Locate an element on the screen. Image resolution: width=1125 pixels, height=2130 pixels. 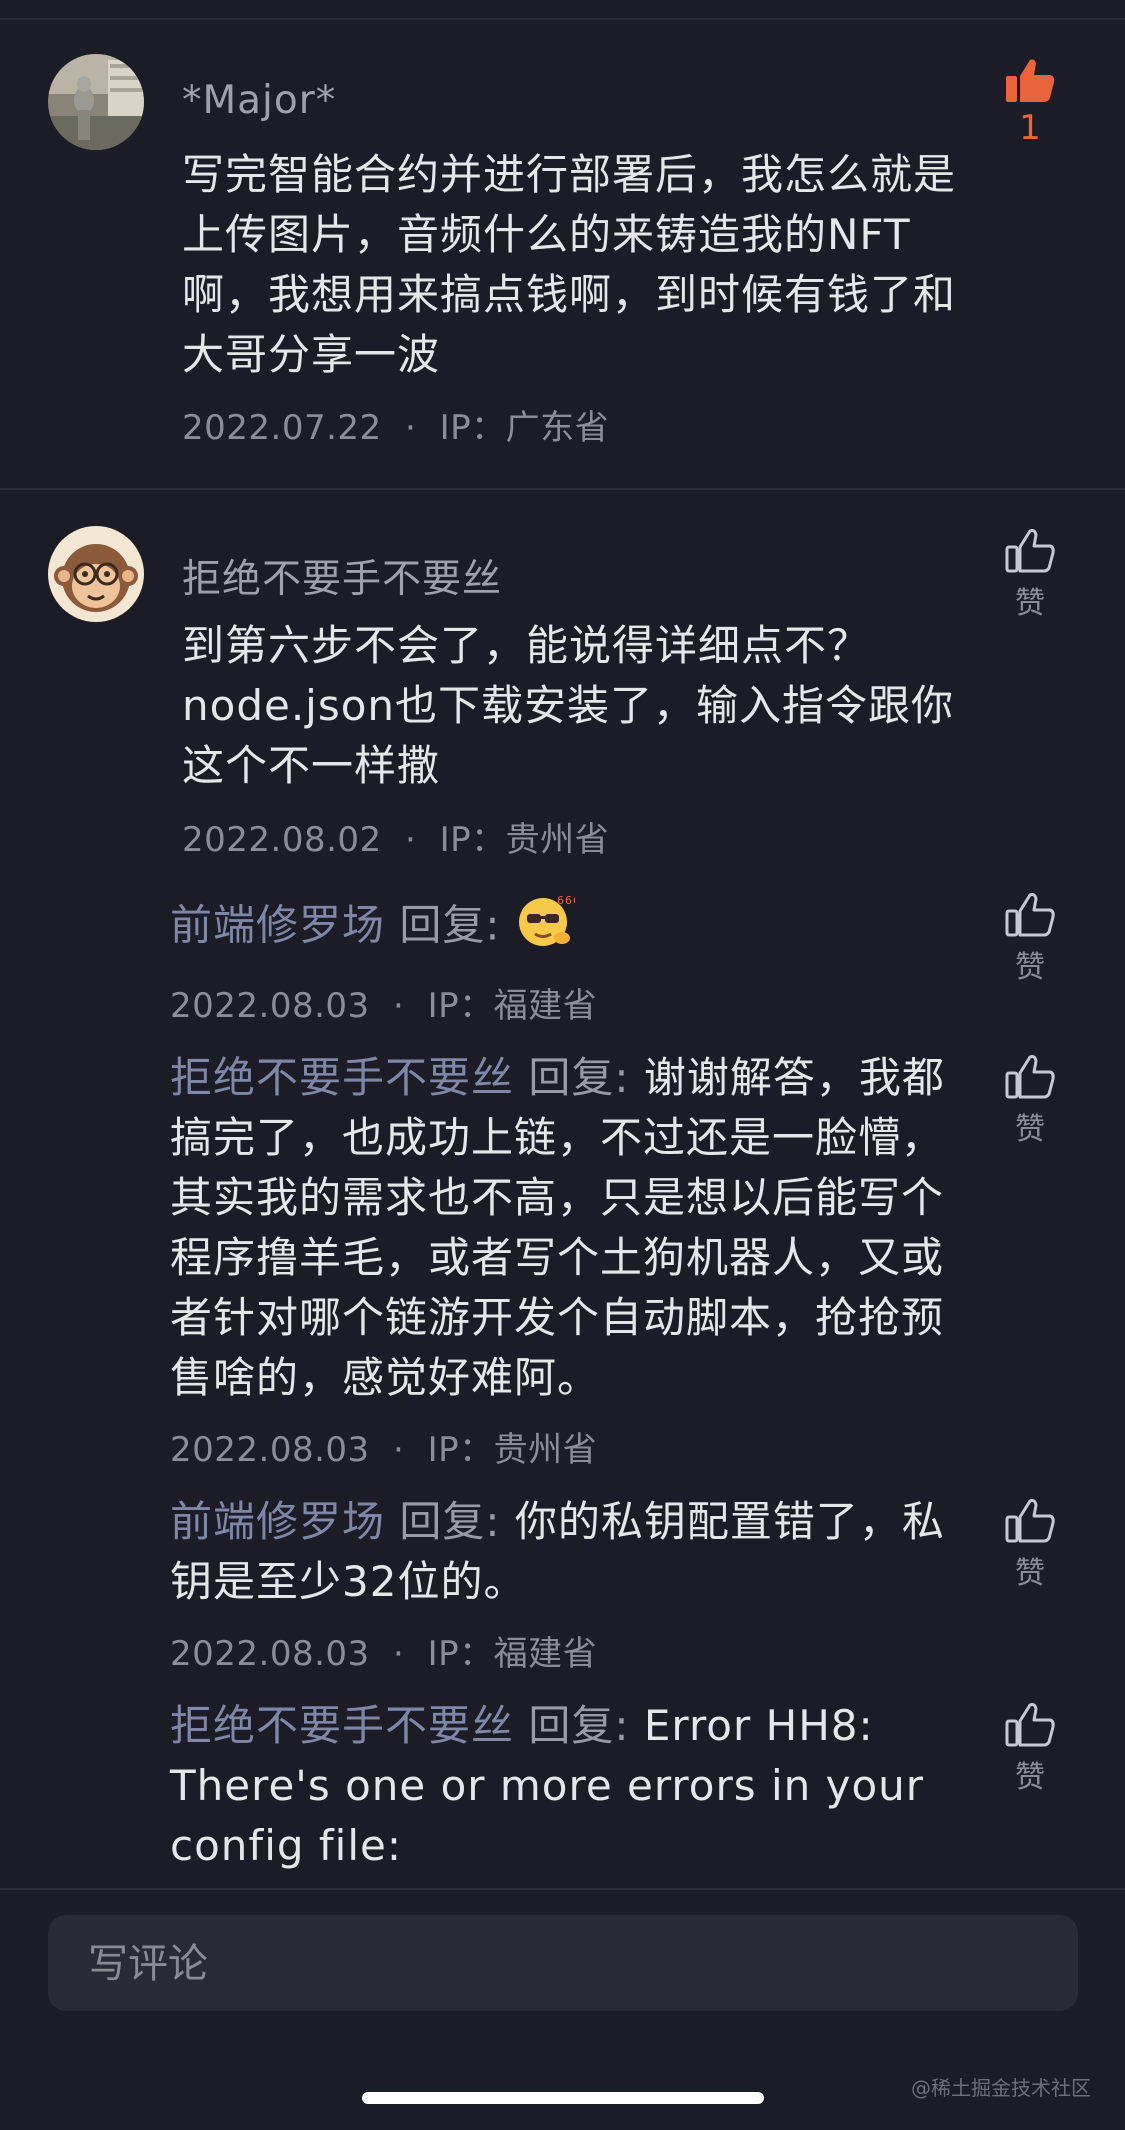
comment-date: 2022.08.02 is located at coordinates (282, 840).